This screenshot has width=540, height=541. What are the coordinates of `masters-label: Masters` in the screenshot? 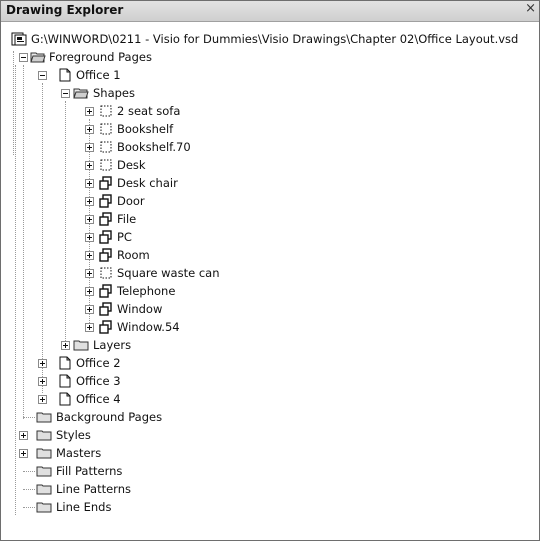 It's located at (79, 453).